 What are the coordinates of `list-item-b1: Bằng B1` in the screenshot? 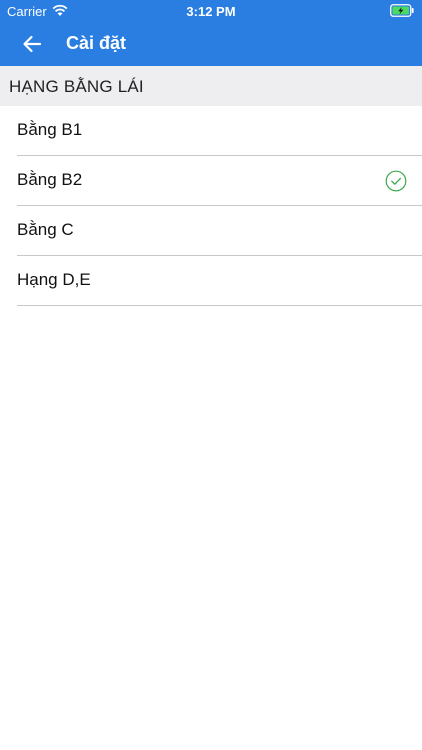 It's located at (219, 131).